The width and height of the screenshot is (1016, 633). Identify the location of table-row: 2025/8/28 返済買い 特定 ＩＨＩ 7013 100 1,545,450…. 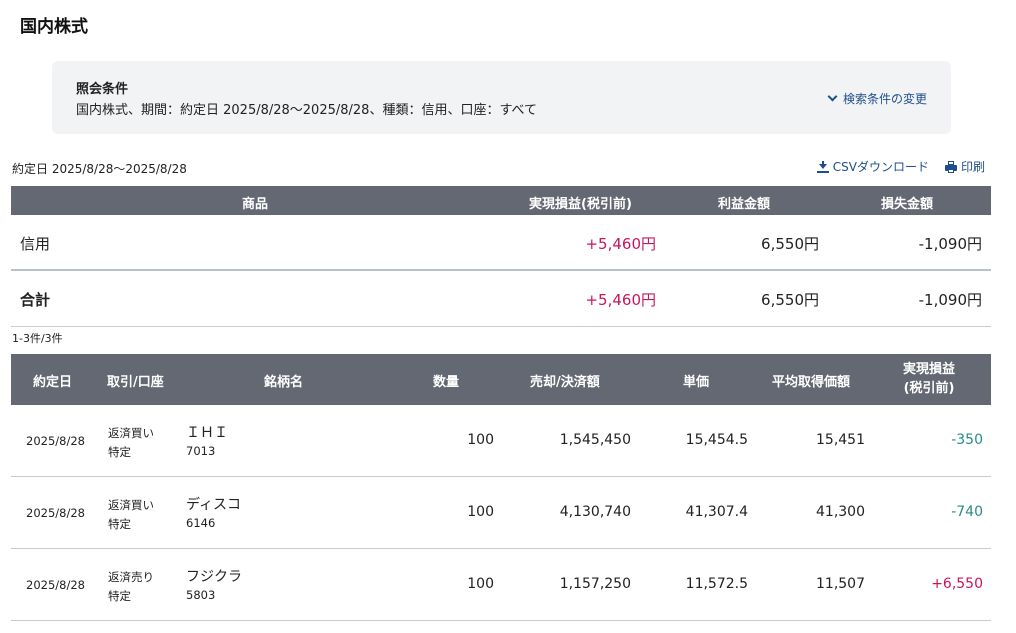
(501, 441).